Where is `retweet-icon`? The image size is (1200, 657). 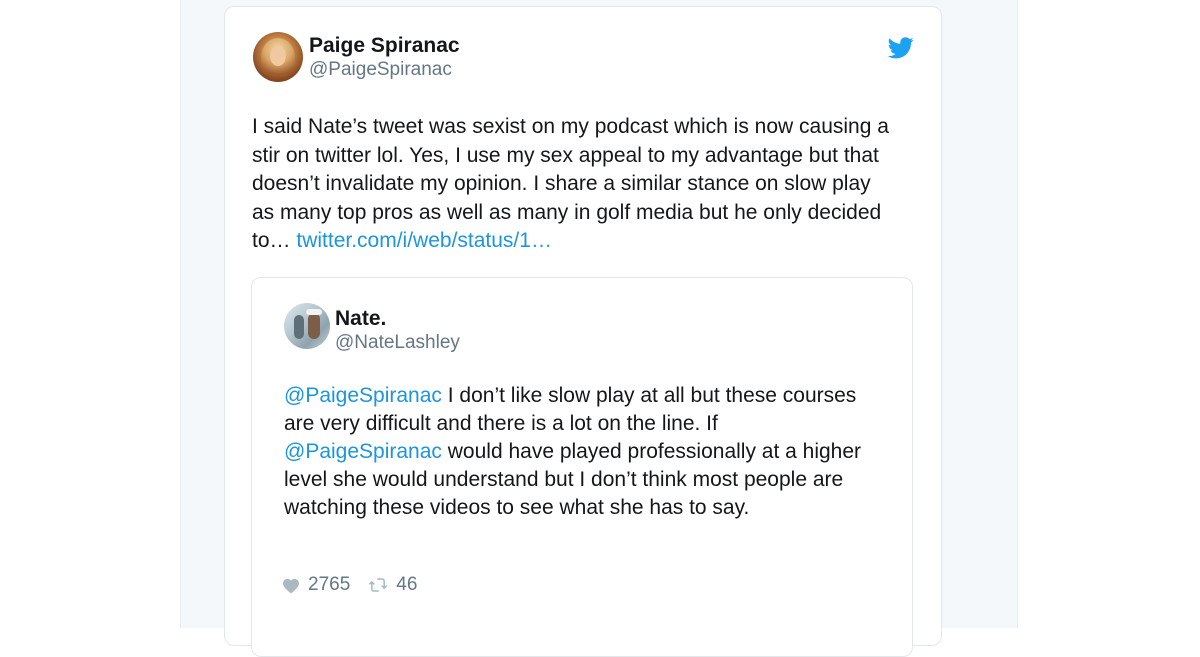 retweet-icon is located at coordinates (378, 585).